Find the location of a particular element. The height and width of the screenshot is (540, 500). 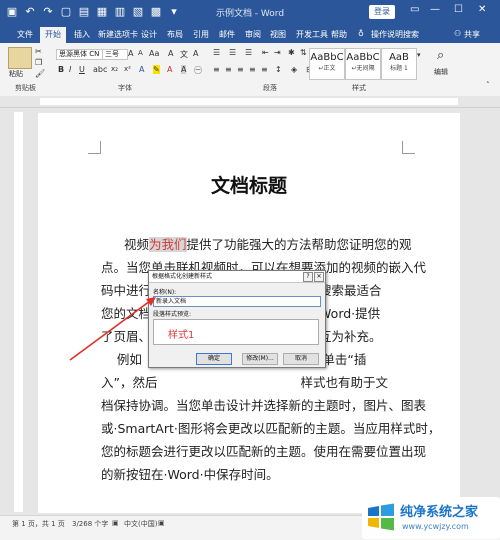

proofing-icon: ▣ is located at coordinates (115, 523).